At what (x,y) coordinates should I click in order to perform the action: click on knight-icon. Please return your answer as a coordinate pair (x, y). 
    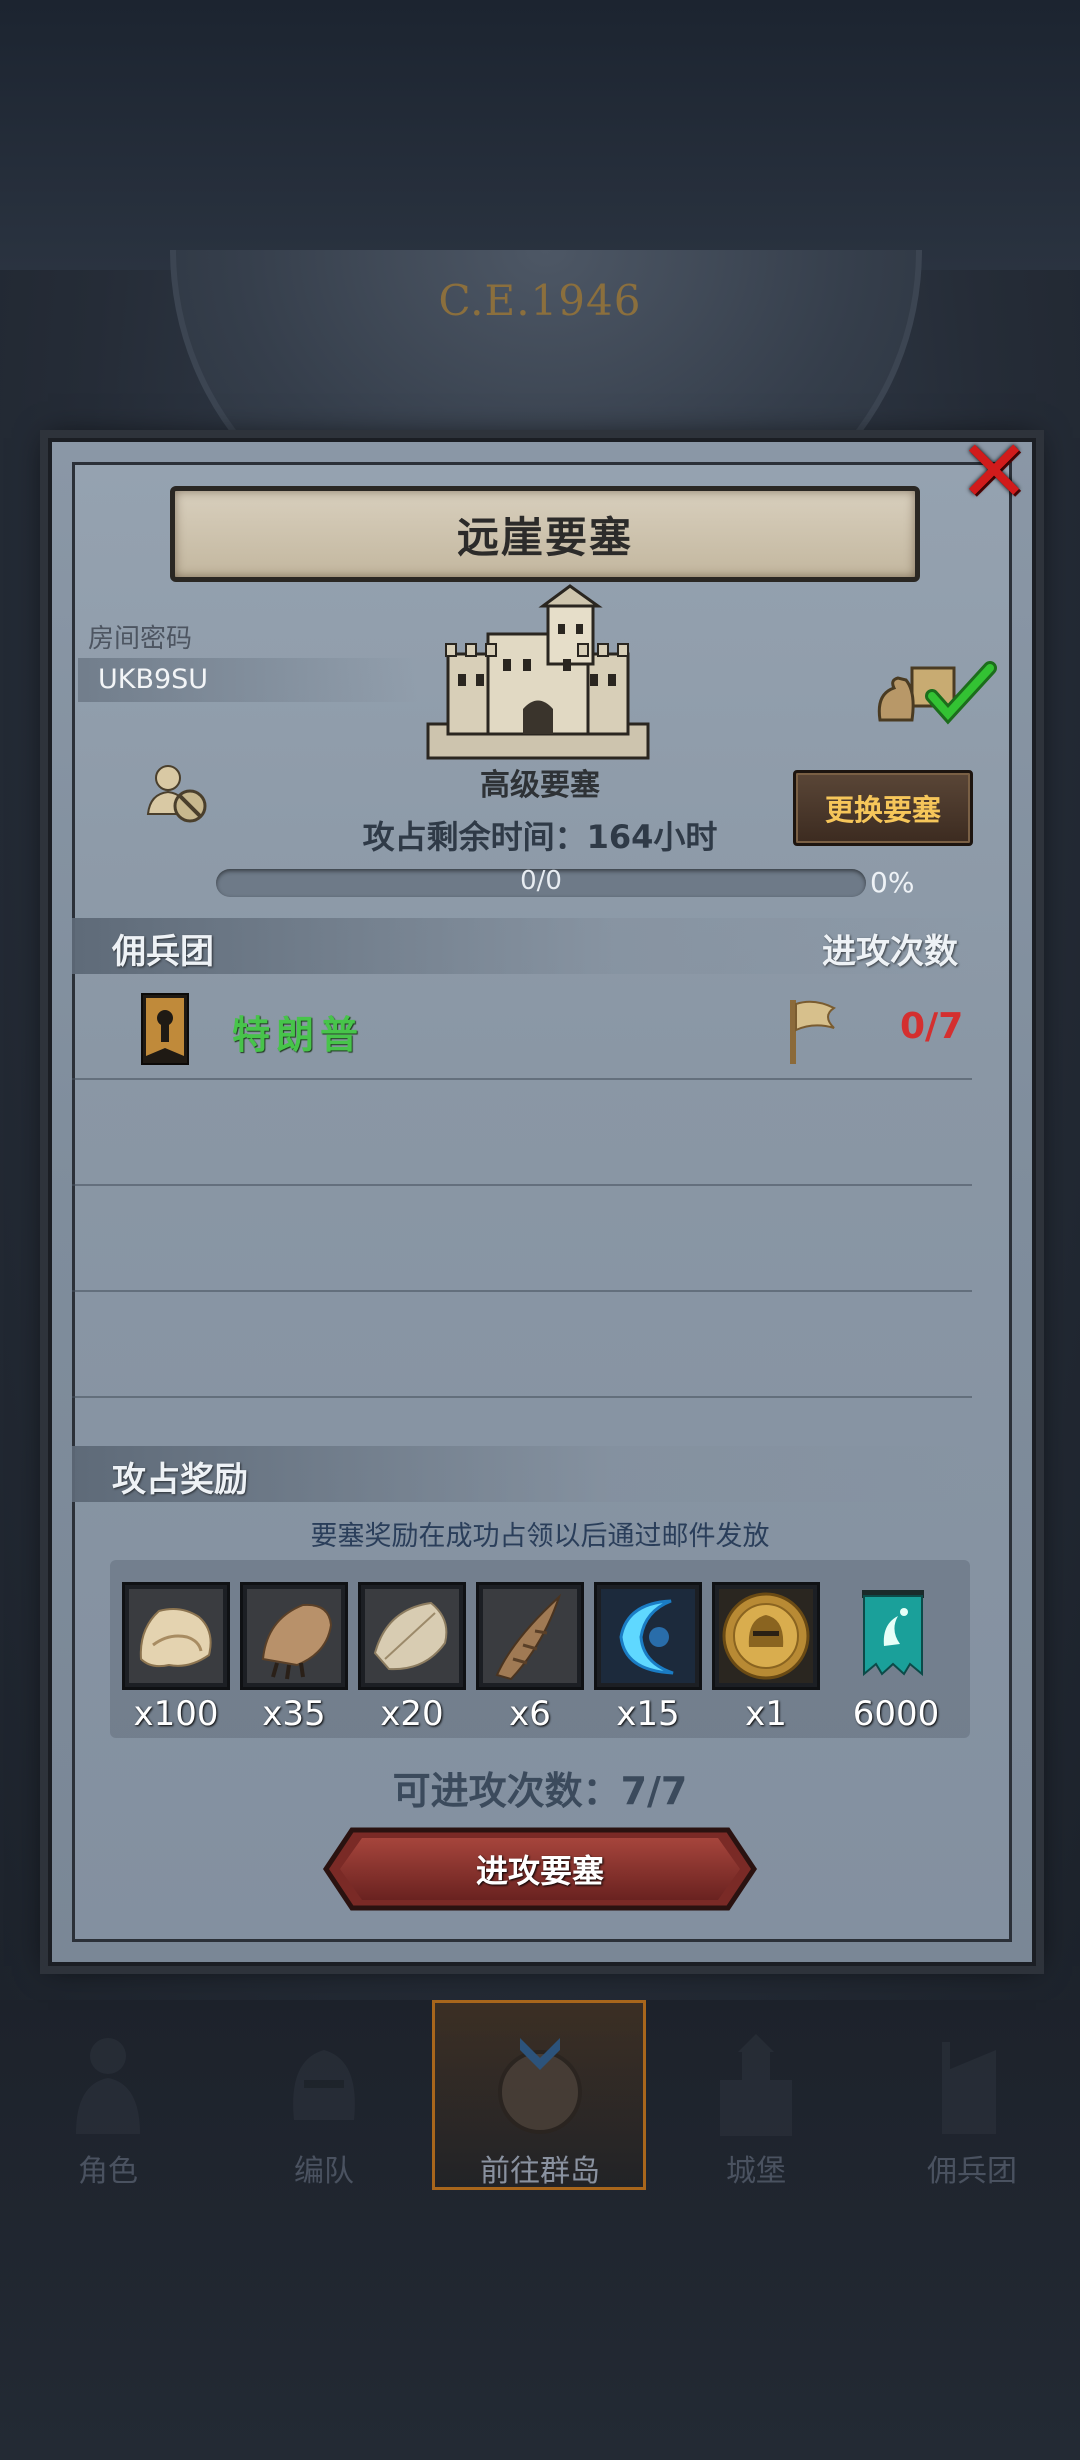
    Looking at the image, I should click on (108, 2086).